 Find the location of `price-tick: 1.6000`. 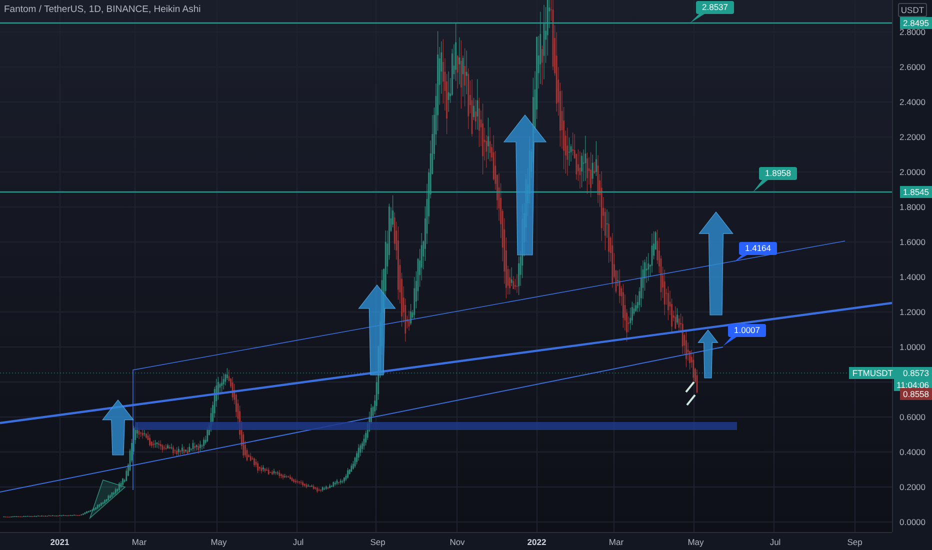

price-tick: 1.6000 is located at coordinates (913, 242).